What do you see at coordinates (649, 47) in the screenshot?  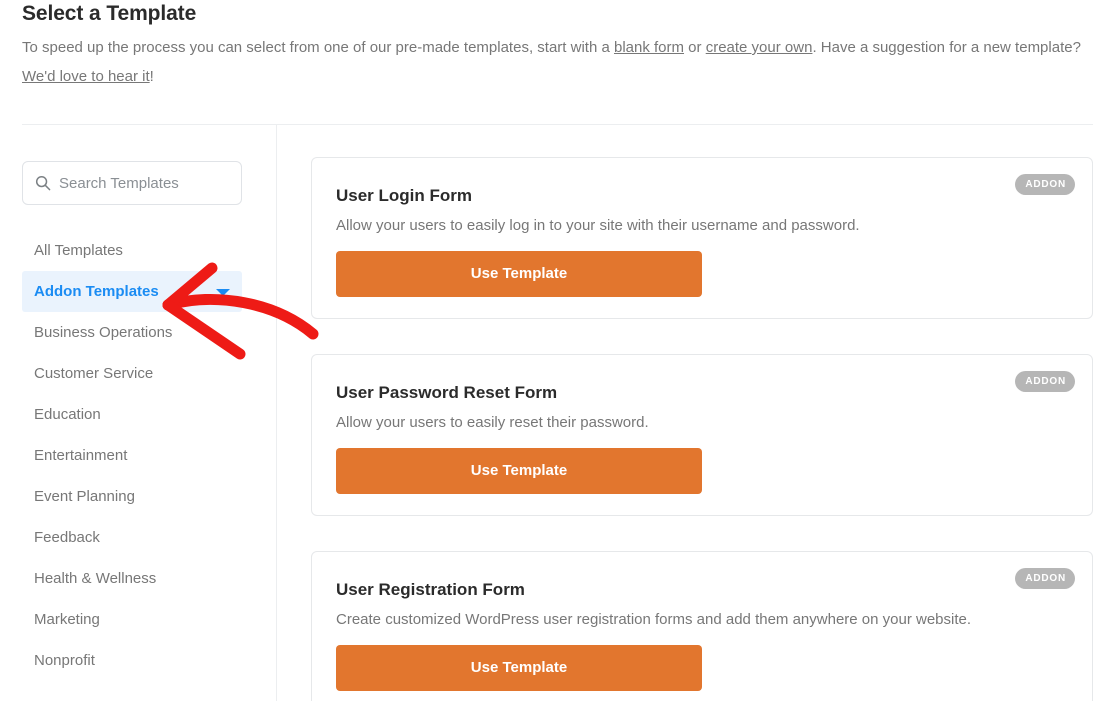 I see `blank-form-link: blank form` at bounding box center [649, 47].